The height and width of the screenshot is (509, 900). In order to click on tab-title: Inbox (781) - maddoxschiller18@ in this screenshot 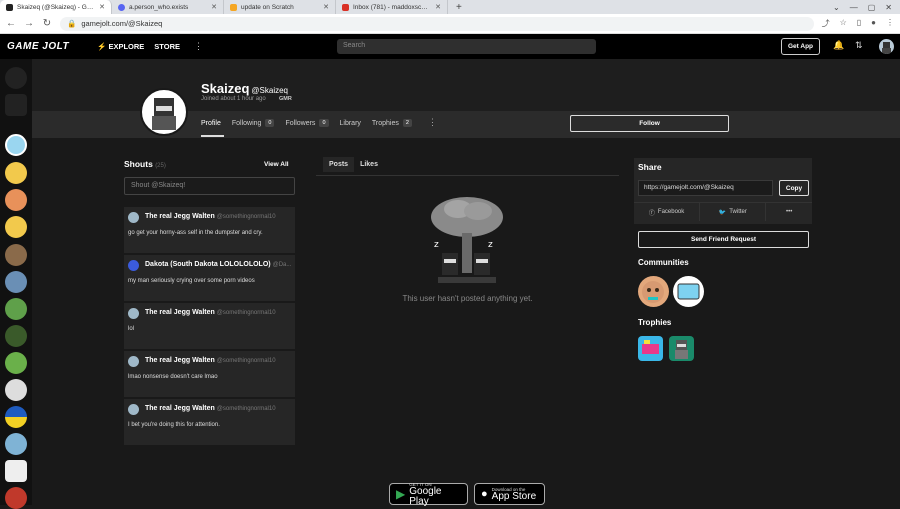, I will do `click(392, 7)`.